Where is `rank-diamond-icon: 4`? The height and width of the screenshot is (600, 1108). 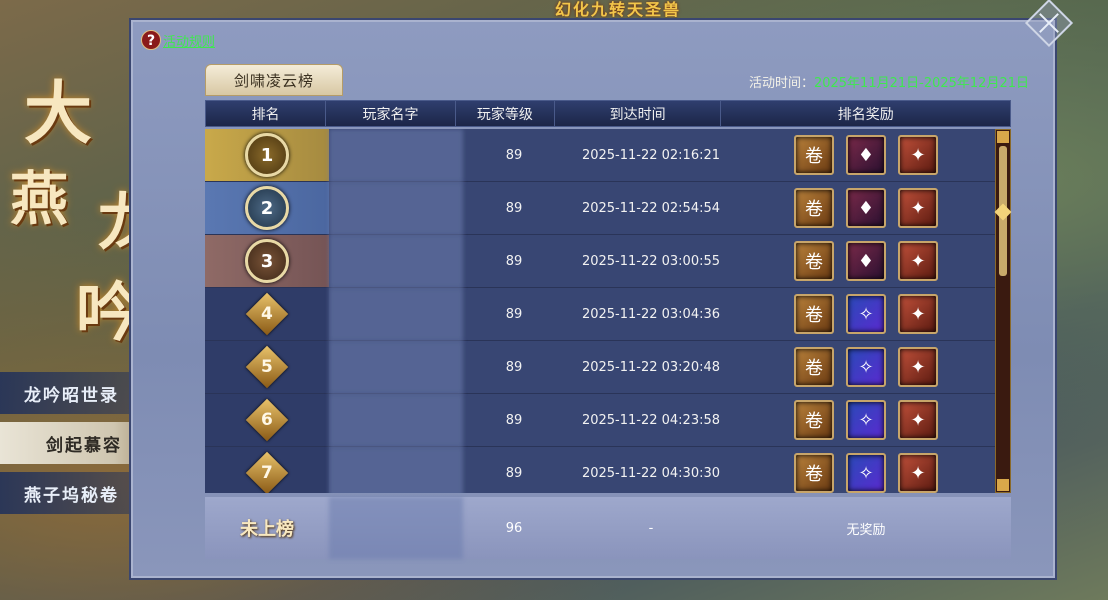
rank-diamond-icon: 4 is located at coordinates (267, 314).